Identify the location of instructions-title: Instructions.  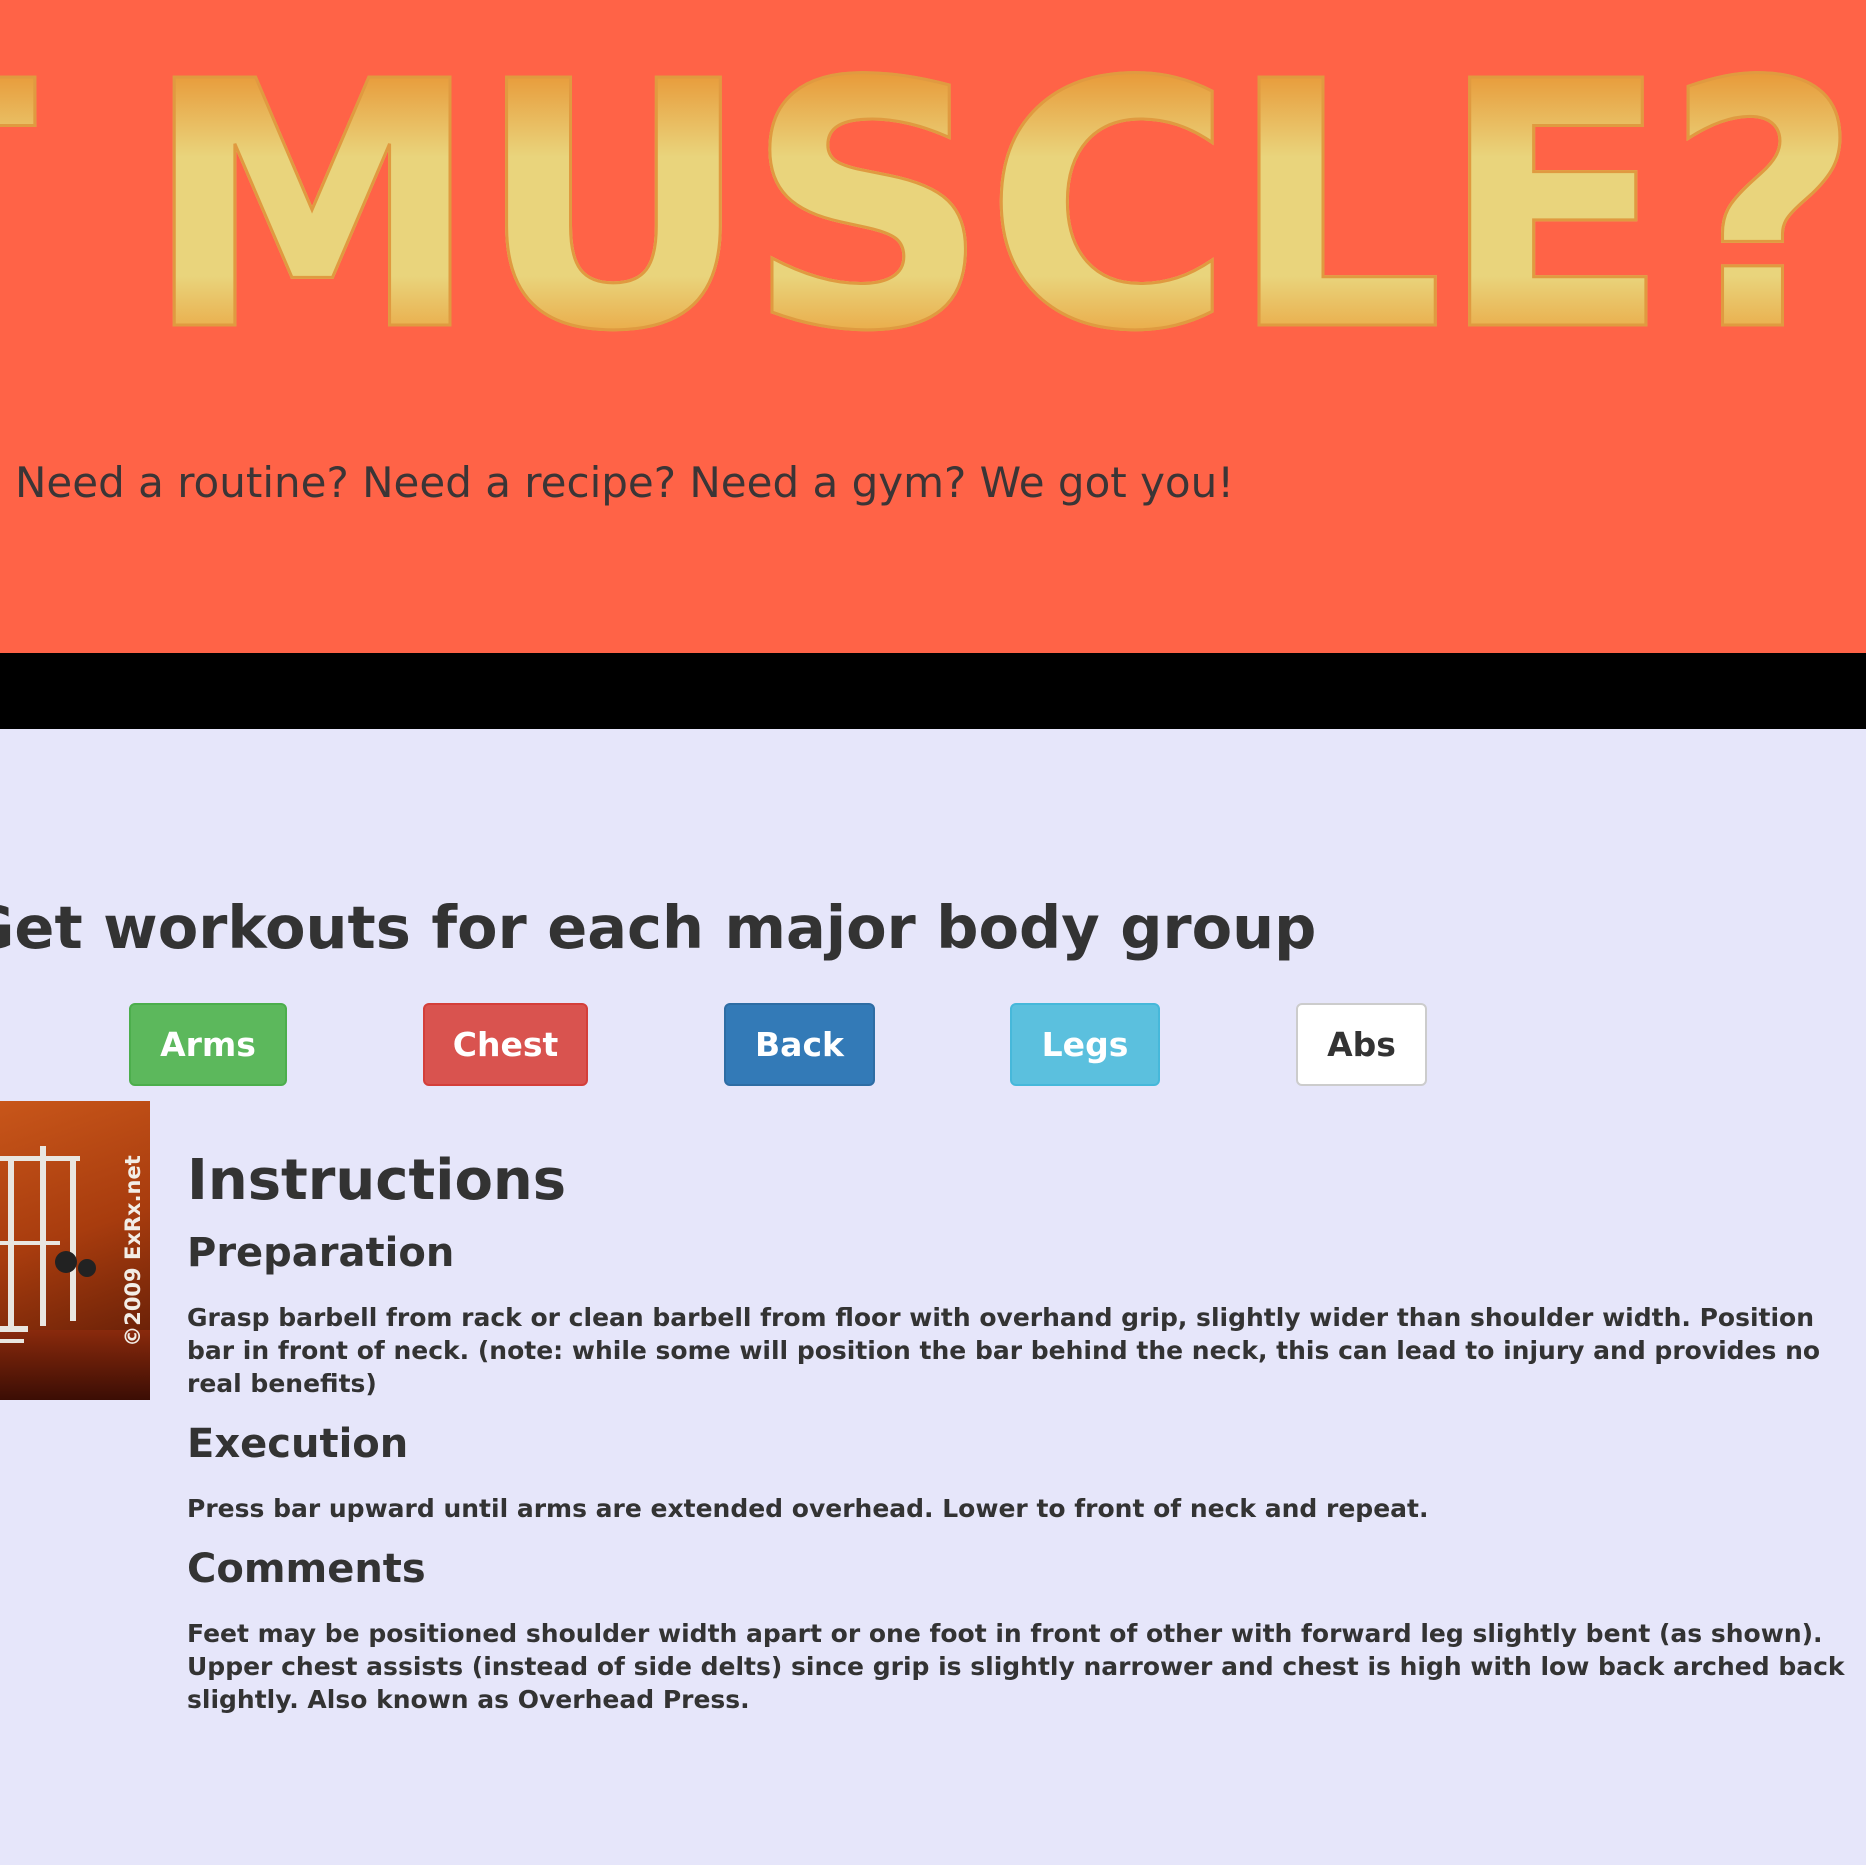
(377, 1180).